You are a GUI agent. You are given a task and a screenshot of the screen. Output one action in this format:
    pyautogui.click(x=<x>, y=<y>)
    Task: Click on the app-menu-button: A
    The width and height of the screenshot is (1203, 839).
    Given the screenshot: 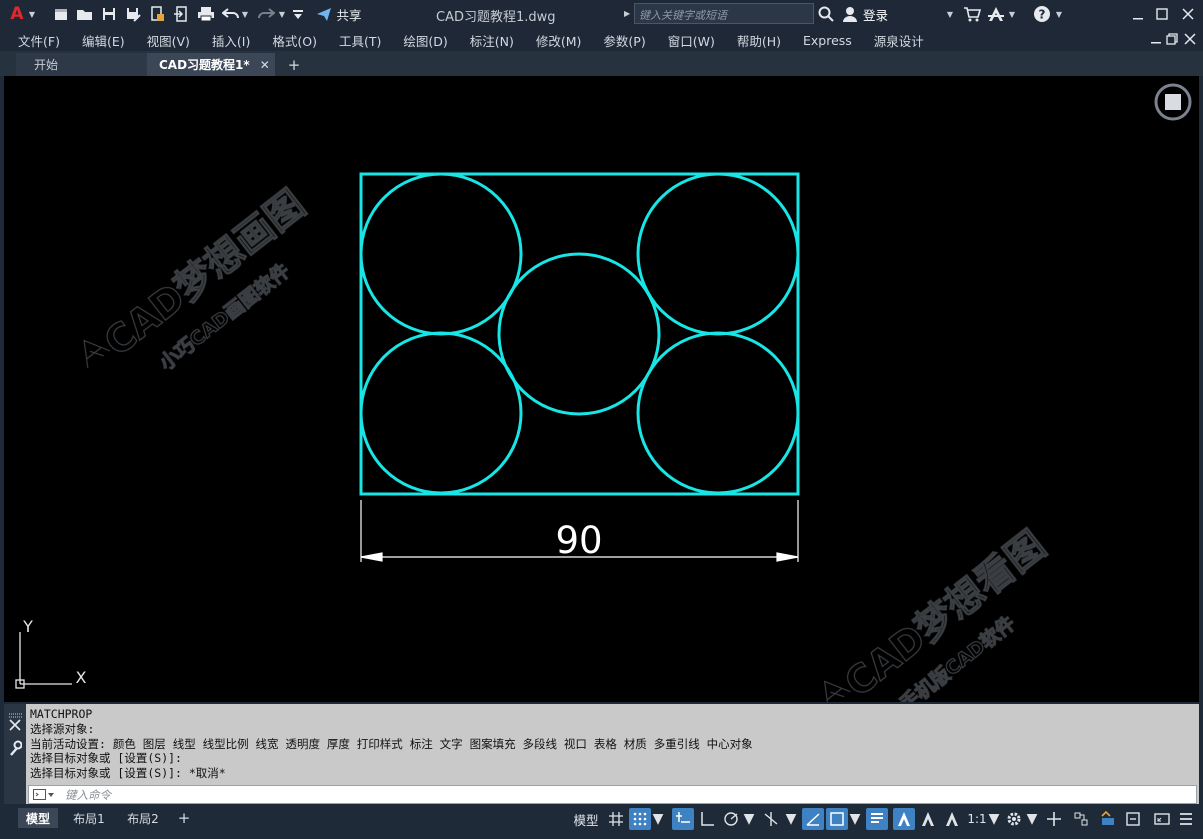 What is the action you would take?
    pyautogui.click(x=17, y=14)
    